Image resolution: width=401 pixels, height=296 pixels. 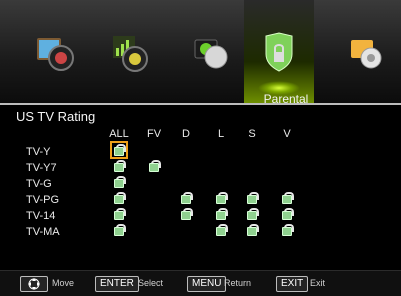 I want to click on row-label-tv-ma: TV-MA, so click(x=43, y=232).